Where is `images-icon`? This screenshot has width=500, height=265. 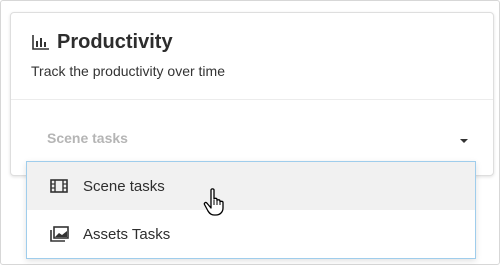
images-icon is located at coordinates (59, 234).